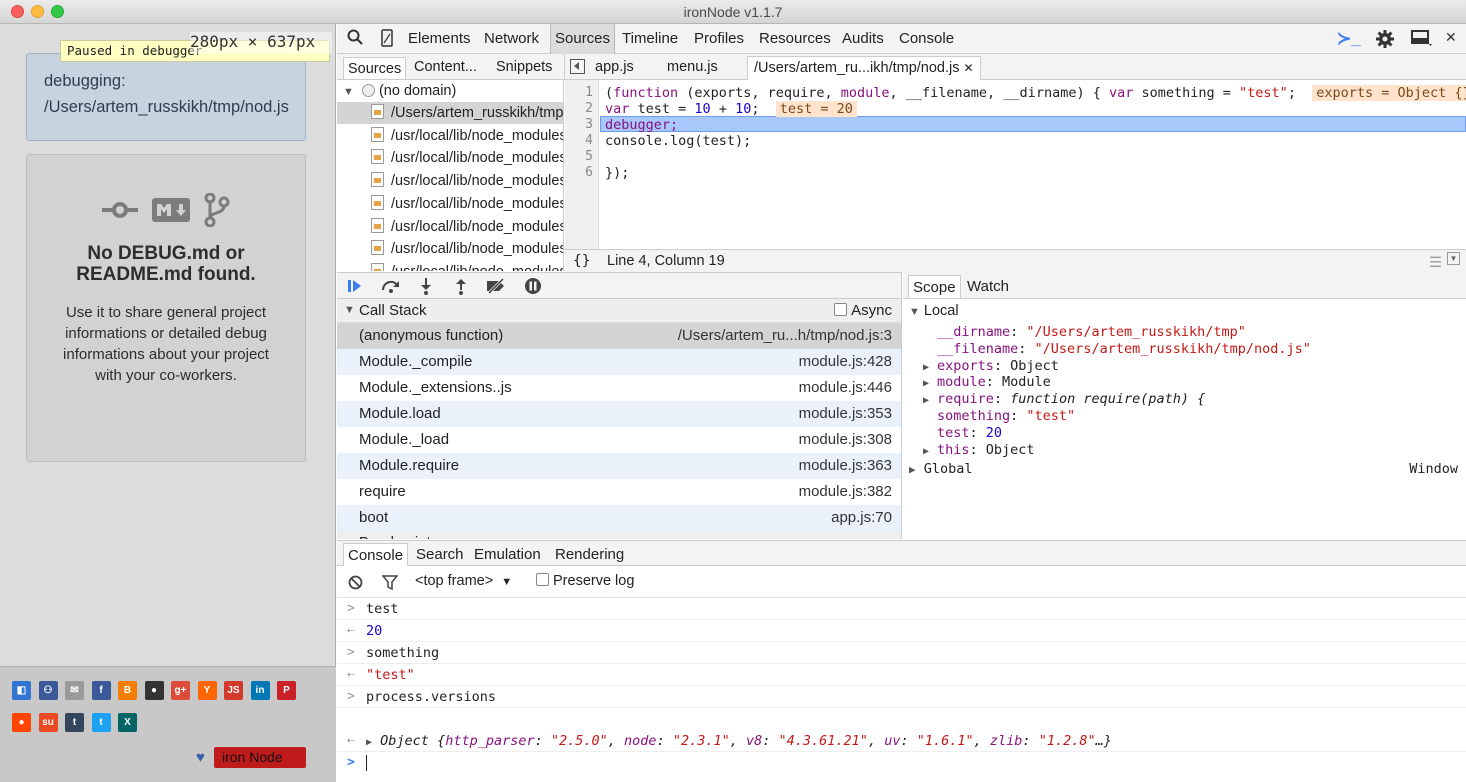 Image resolution: width=1466 pixels, height=782 pixels. Describe the element at coordinates (692, 67) in the screenshot. I see `editor-tab-menu: menu.js` at that location.